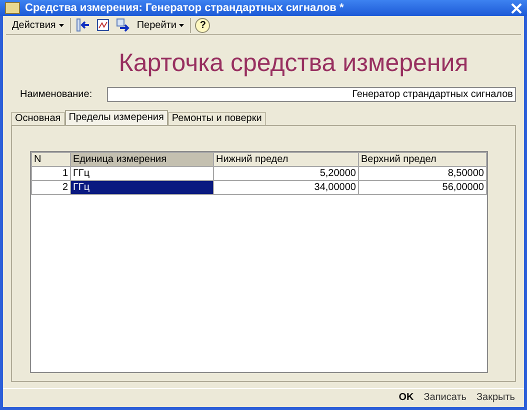  Describe the element at coordinates (516, 8) in the screenshot. I see `close-icon` at that location.